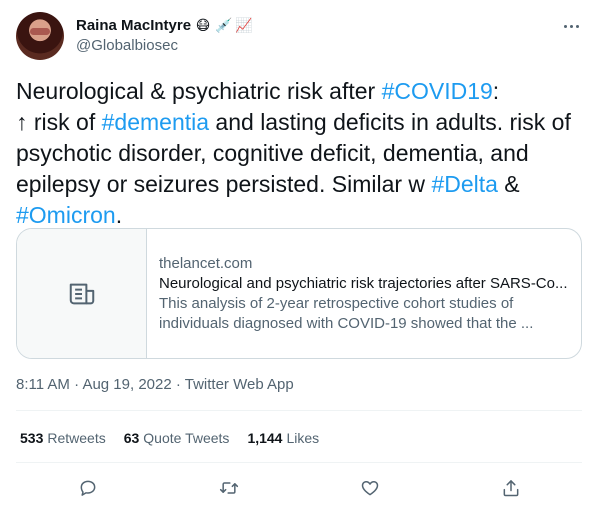 The width and height of the screenshot is (598, 513). What do you see at coordinates (511, 488) in the screenshot?
I see `share-icon` at bounding box center [511, 488].